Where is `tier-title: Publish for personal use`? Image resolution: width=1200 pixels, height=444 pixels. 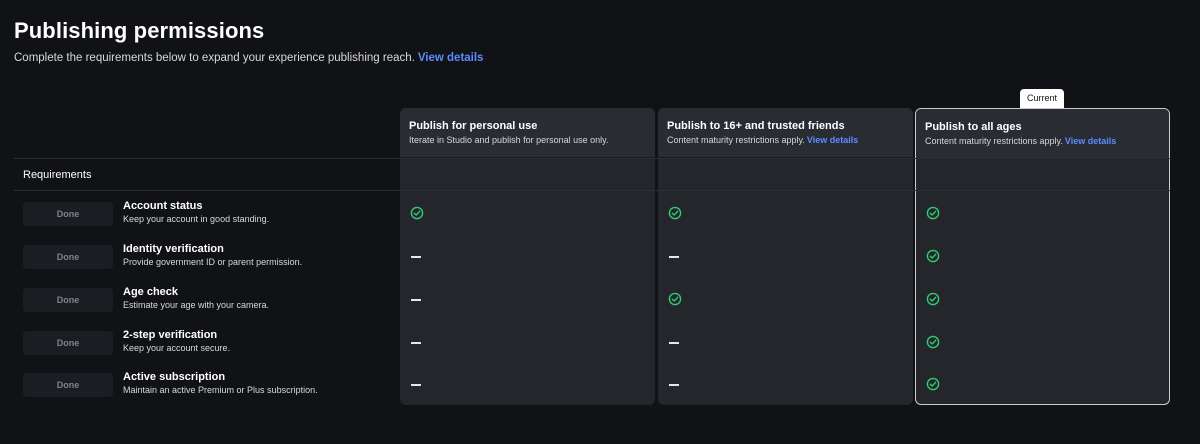 tier-title: Publish for personal use is located at coordinates (473, 126).